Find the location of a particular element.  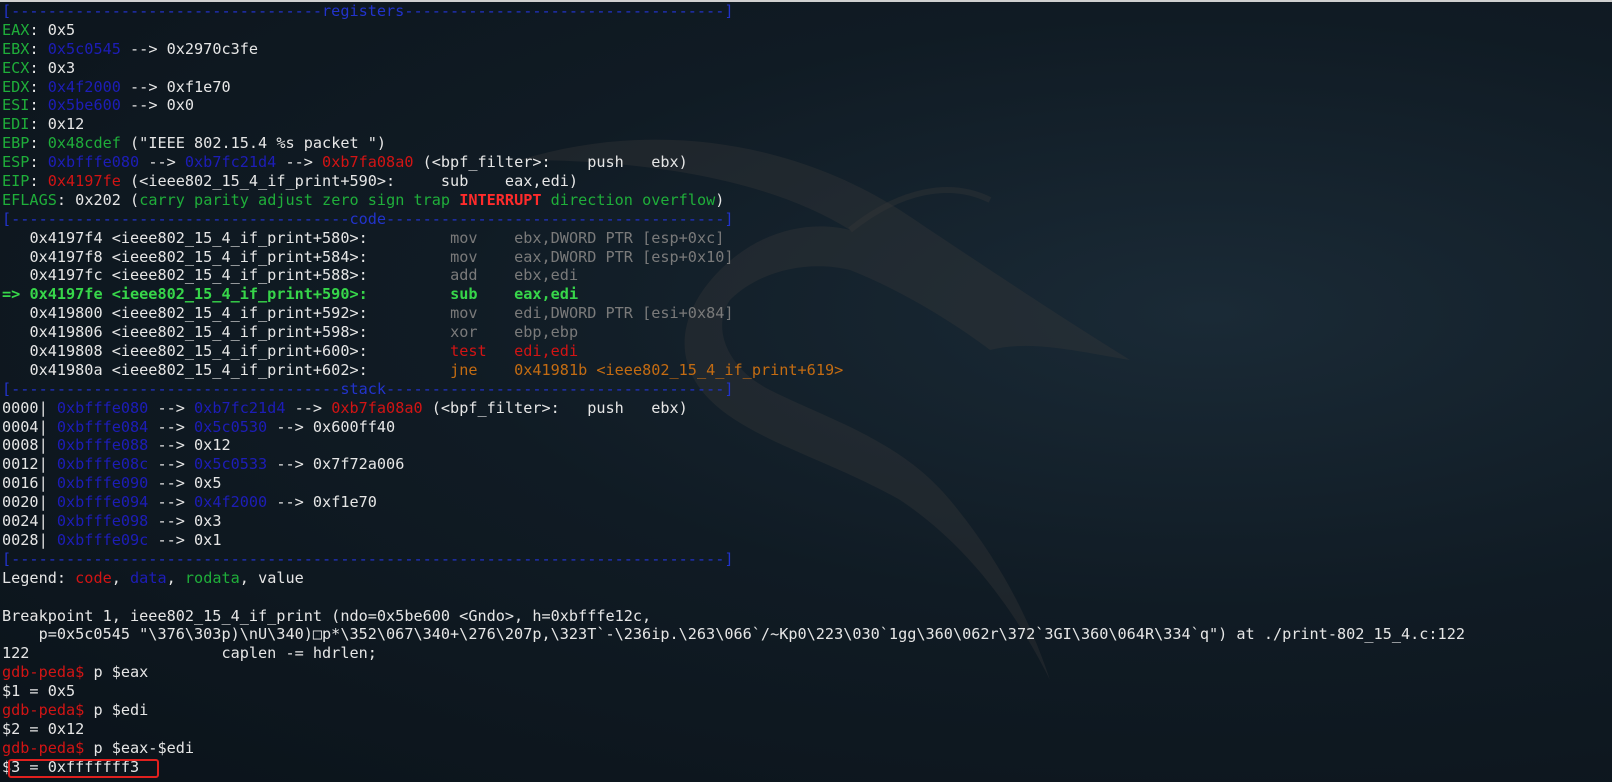

register-value: 0x5be600 is located at coordinates (84, 105).